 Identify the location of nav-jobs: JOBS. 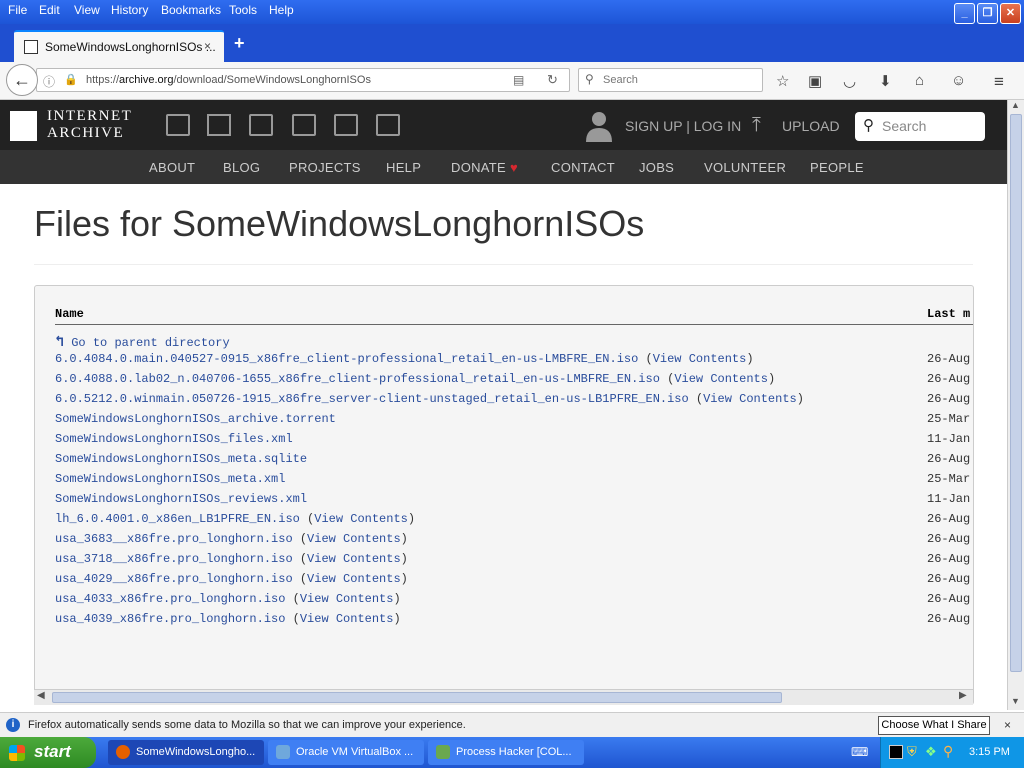
(656, 167).